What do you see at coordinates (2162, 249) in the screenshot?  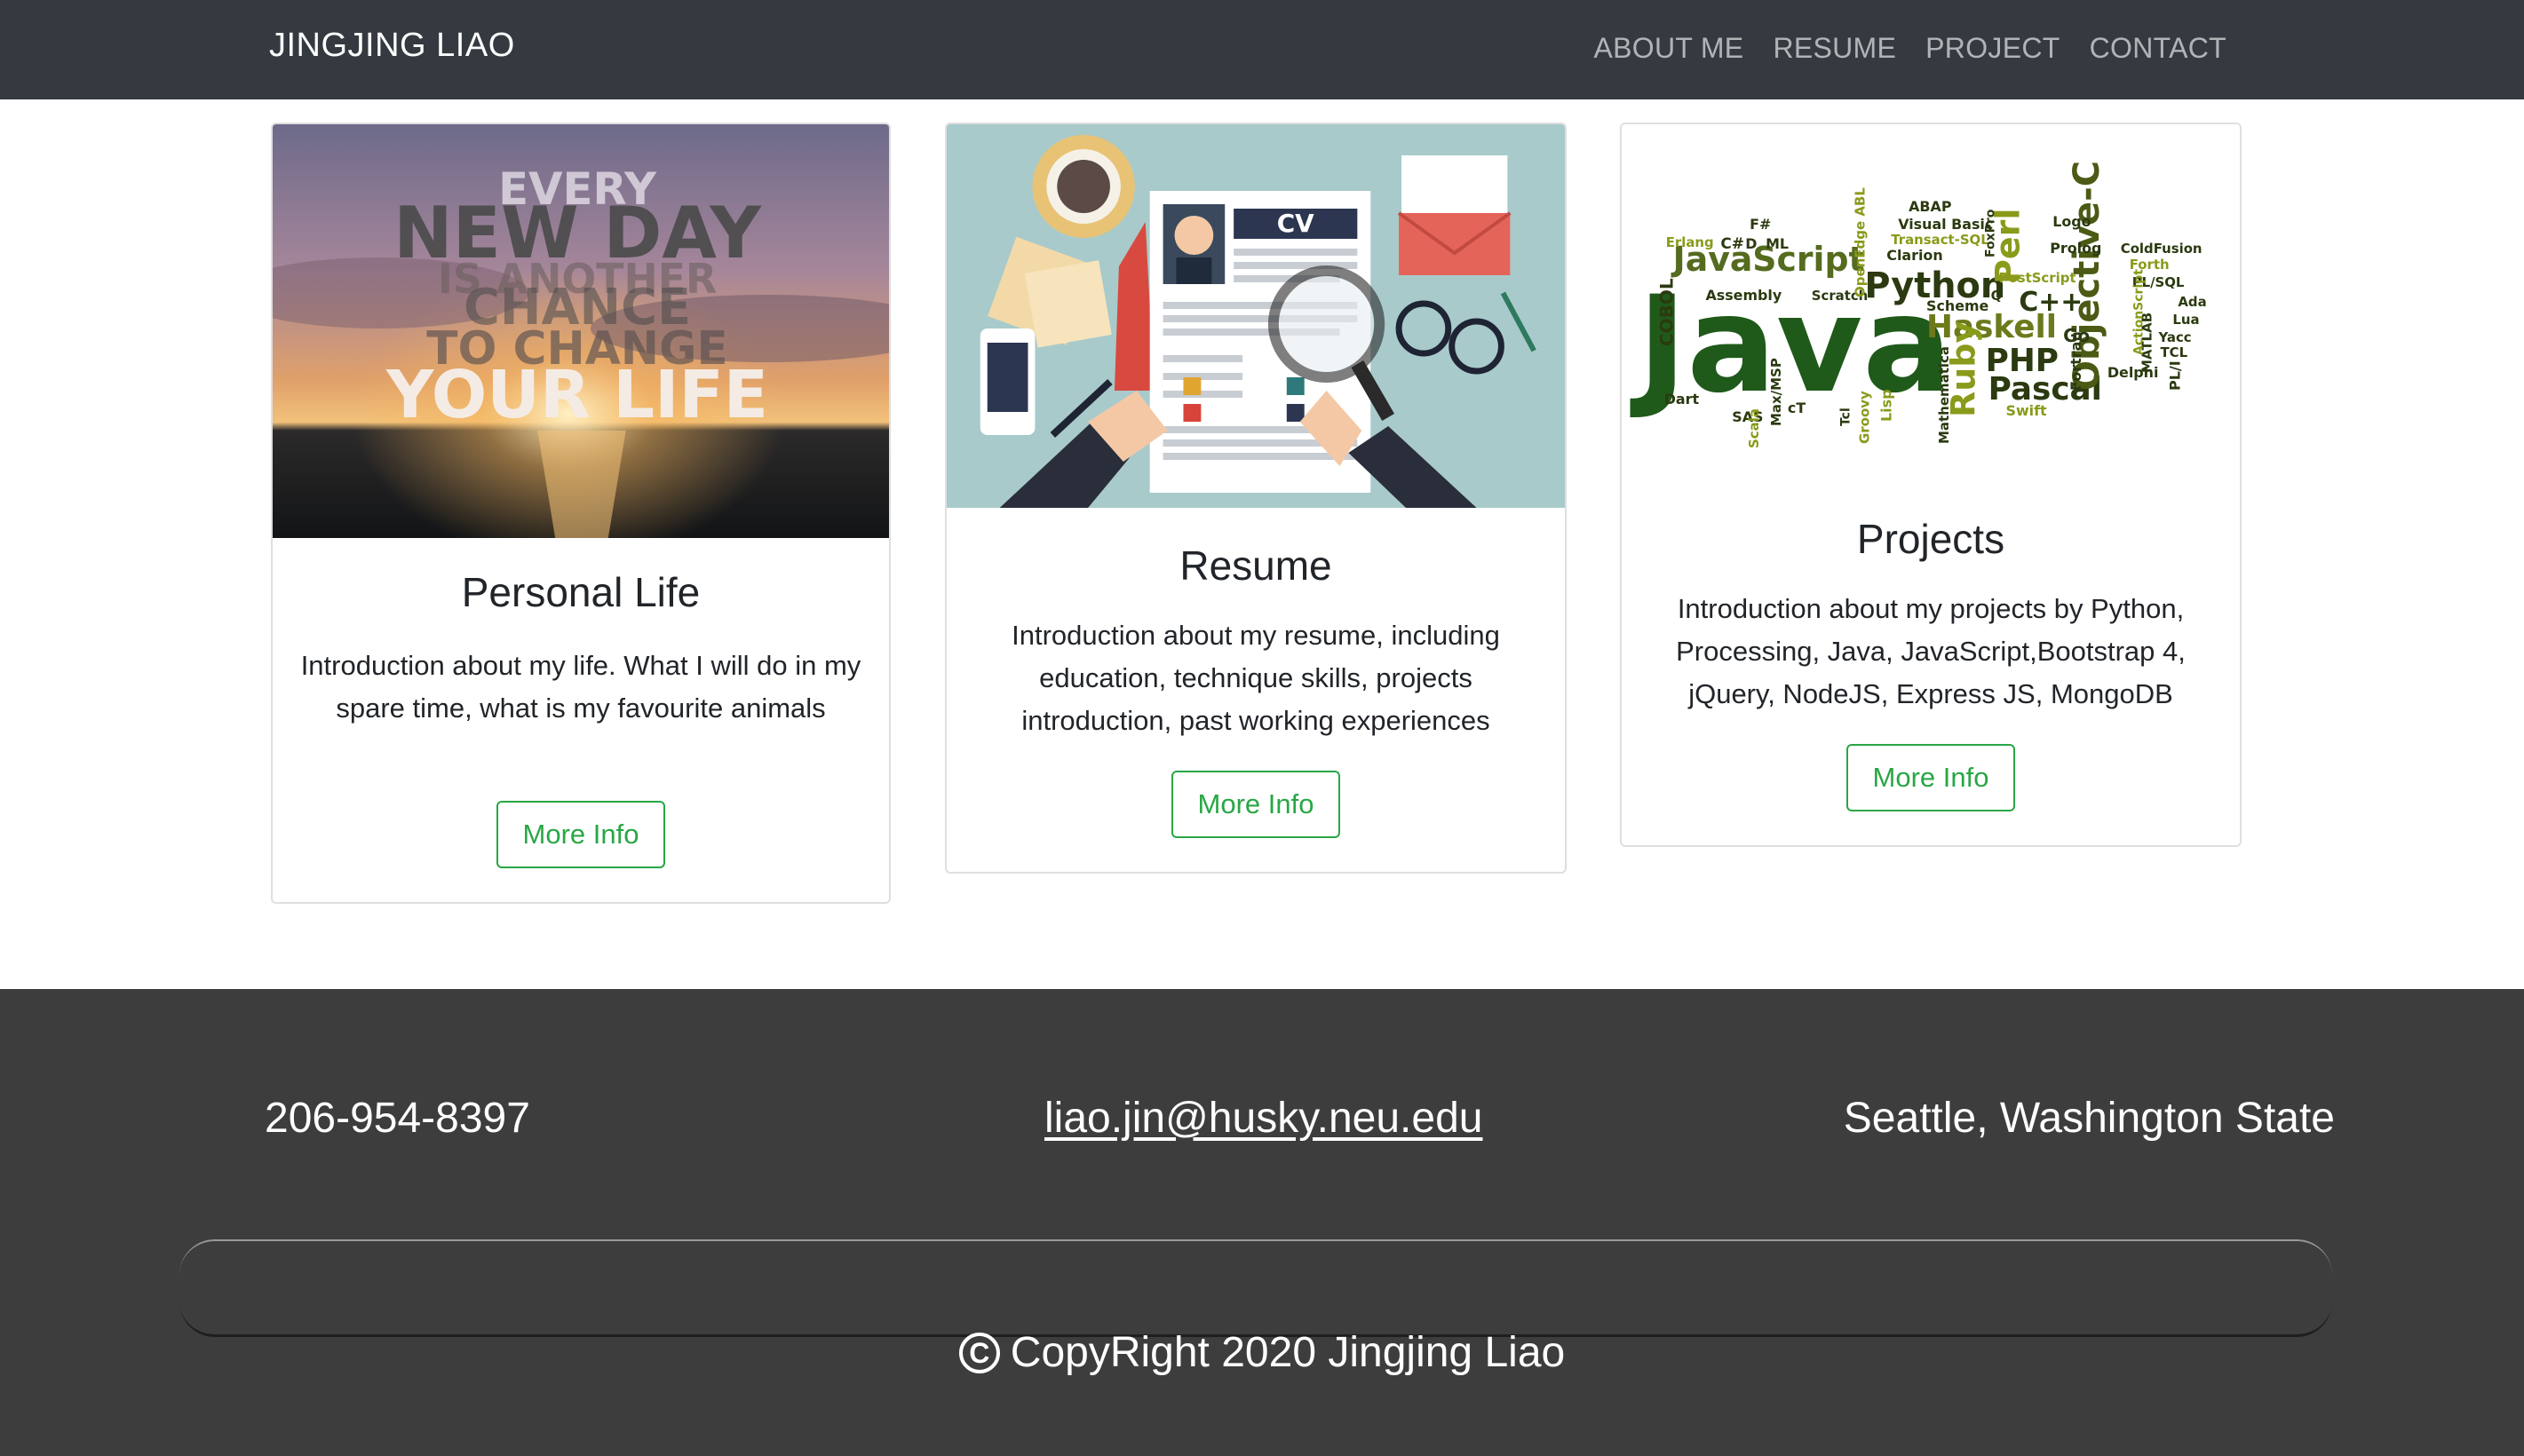 I see `wordcloud-word: ColdFusion` at bounding box center [2162, 249].